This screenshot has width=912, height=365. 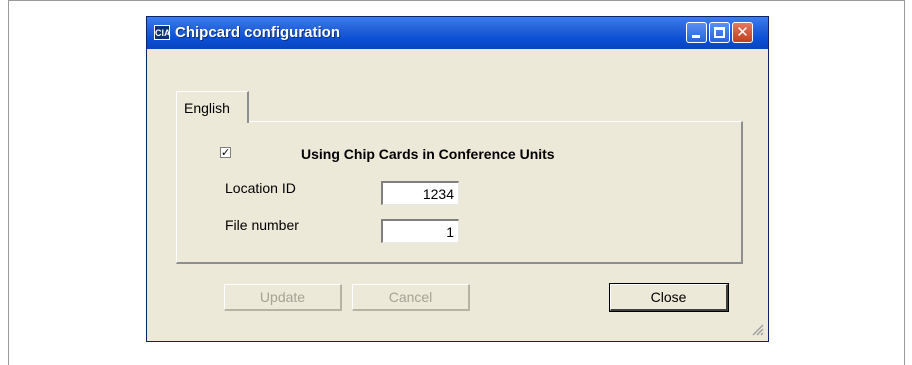 I want to click on close-window-button: ✕, so click(x=742, y=32).